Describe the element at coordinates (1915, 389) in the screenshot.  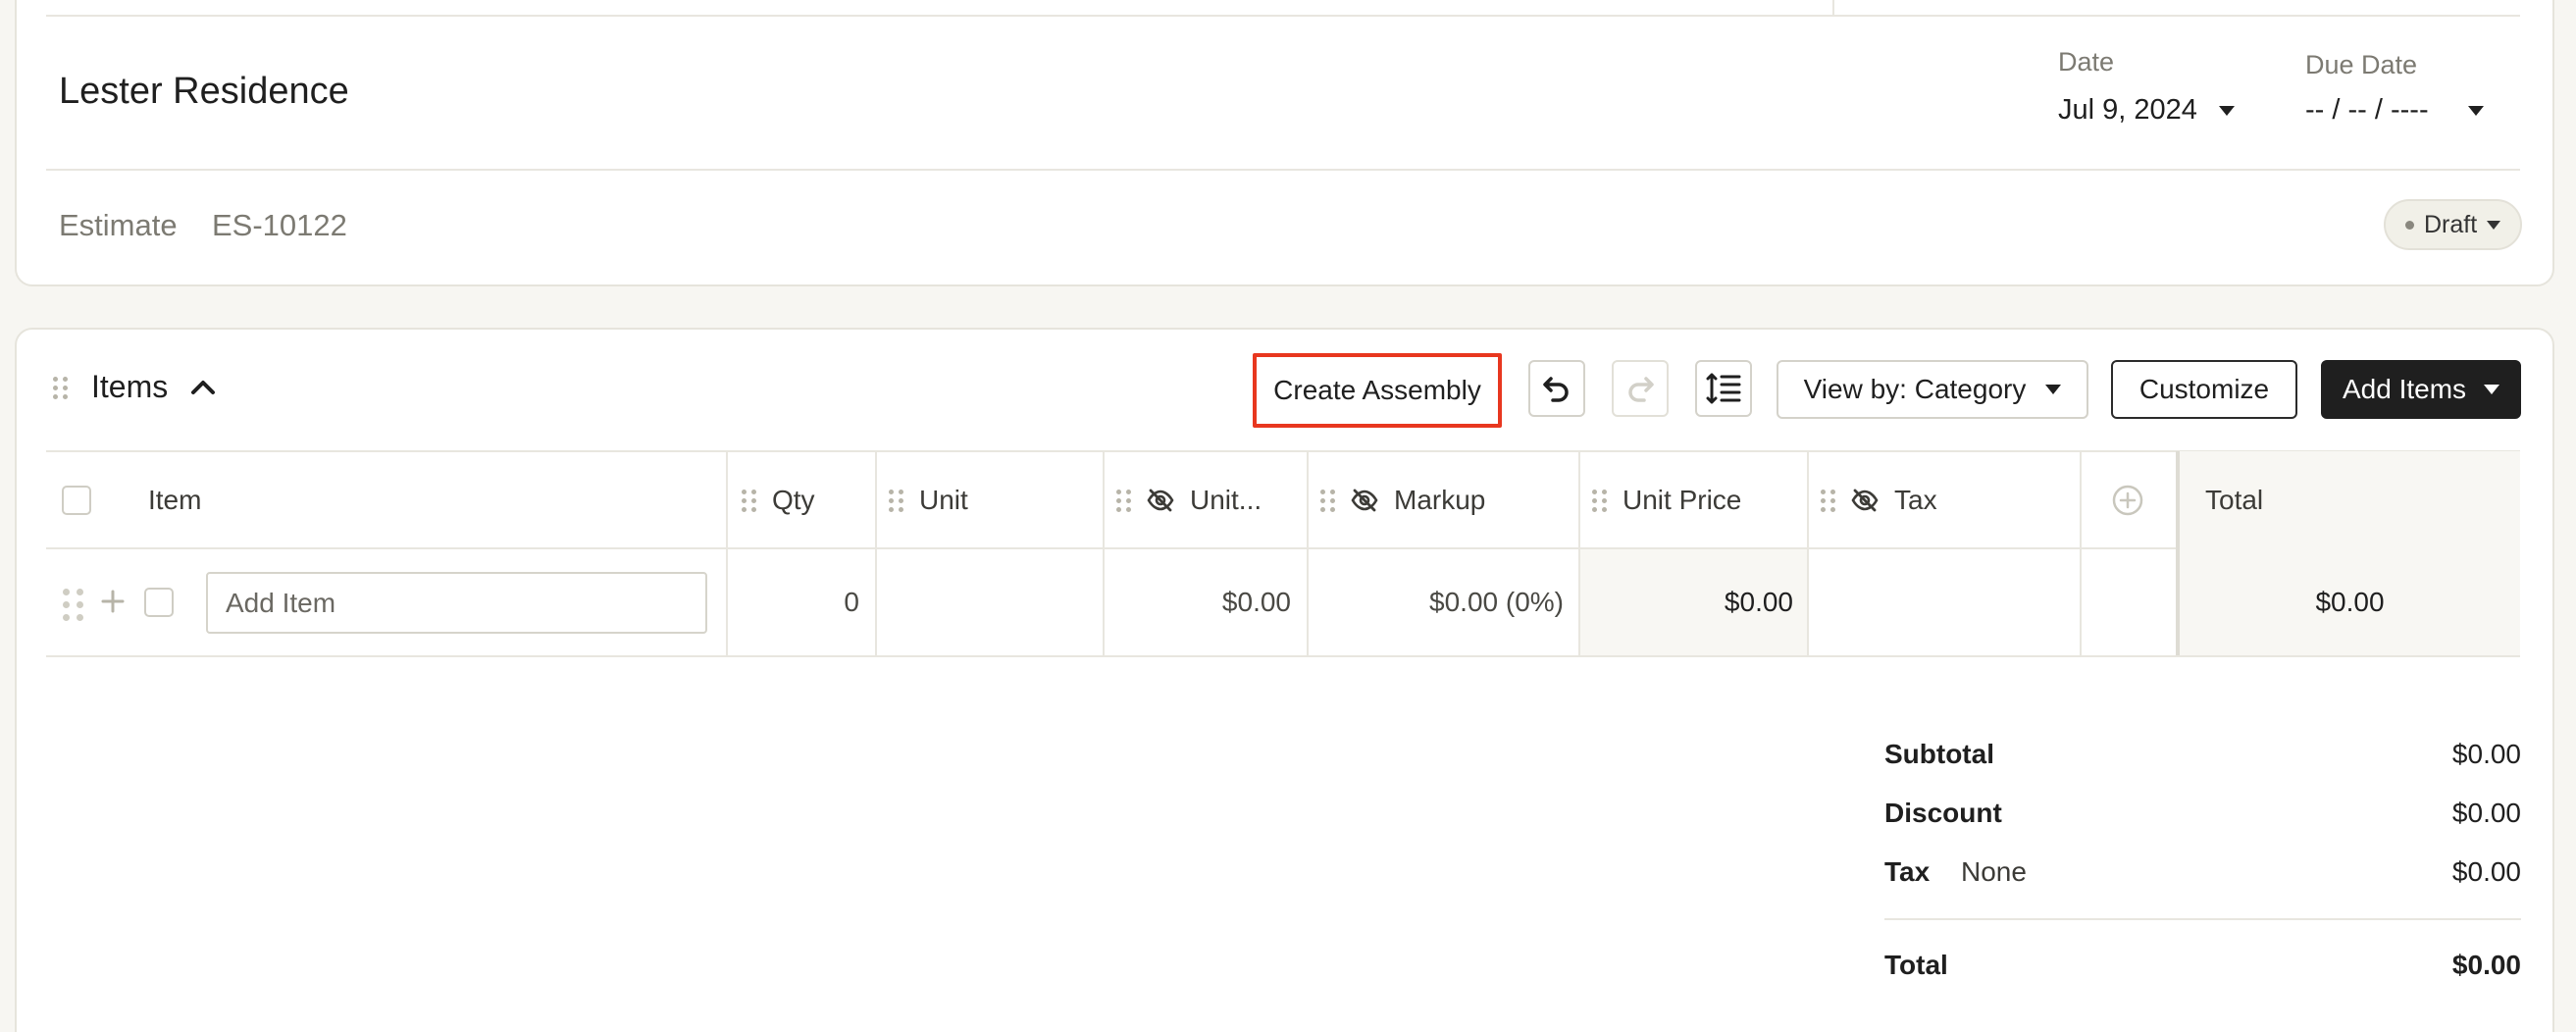
I see `view-by-label: View by: Category` at that location.